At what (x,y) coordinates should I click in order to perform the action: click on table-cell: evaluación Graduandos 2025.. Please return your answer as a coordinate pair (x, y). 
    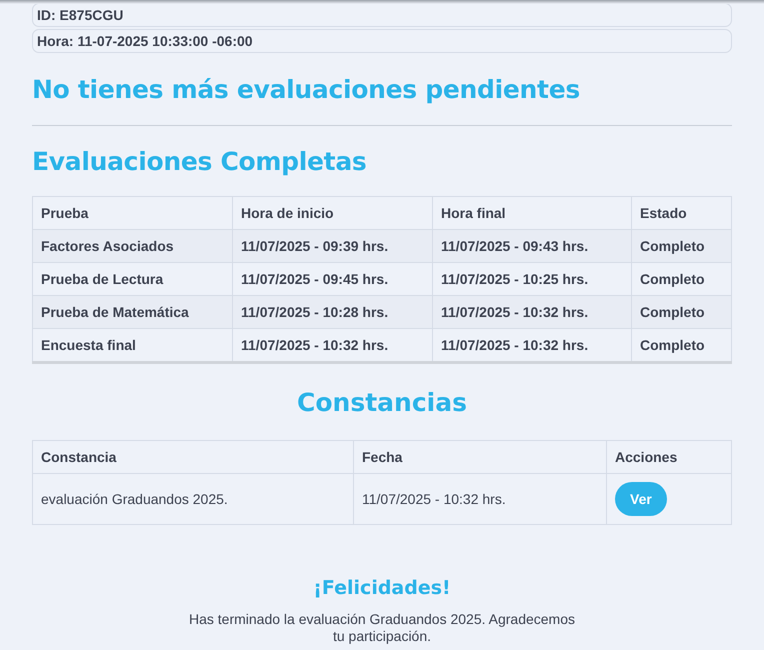
    Looking at the image, I should click on (193, 499).